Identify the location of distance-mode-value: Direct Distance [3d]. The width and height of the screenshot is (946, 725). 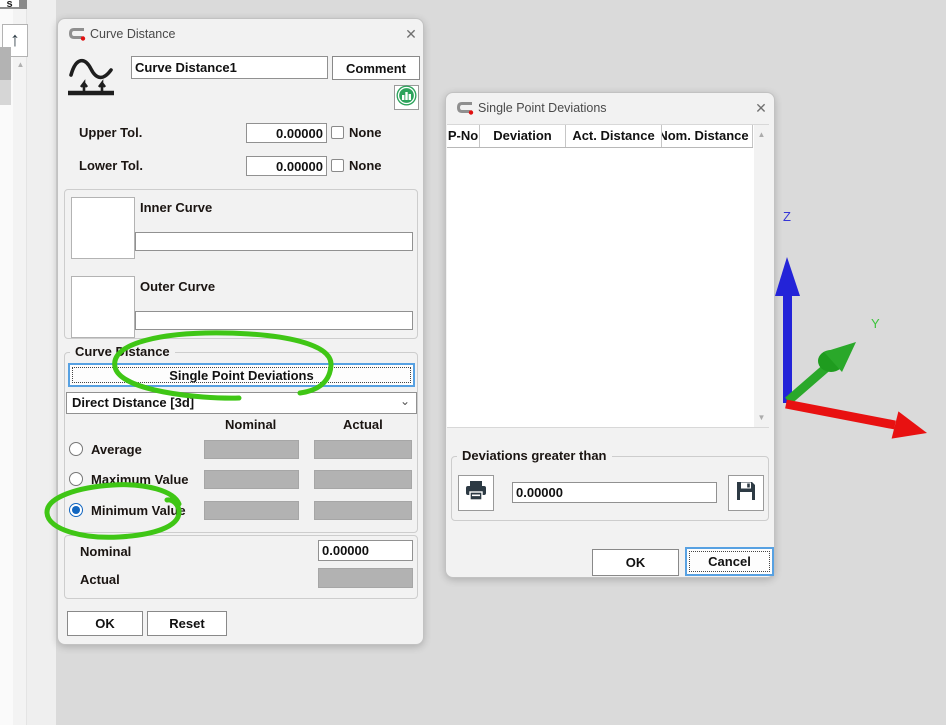
(133, 402).